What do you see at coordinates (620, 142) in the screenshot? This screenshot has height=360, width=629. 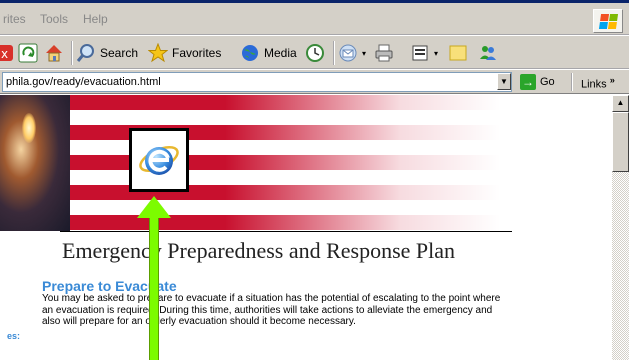 I see `scroll-thumb` at bounding box center [620, 142].